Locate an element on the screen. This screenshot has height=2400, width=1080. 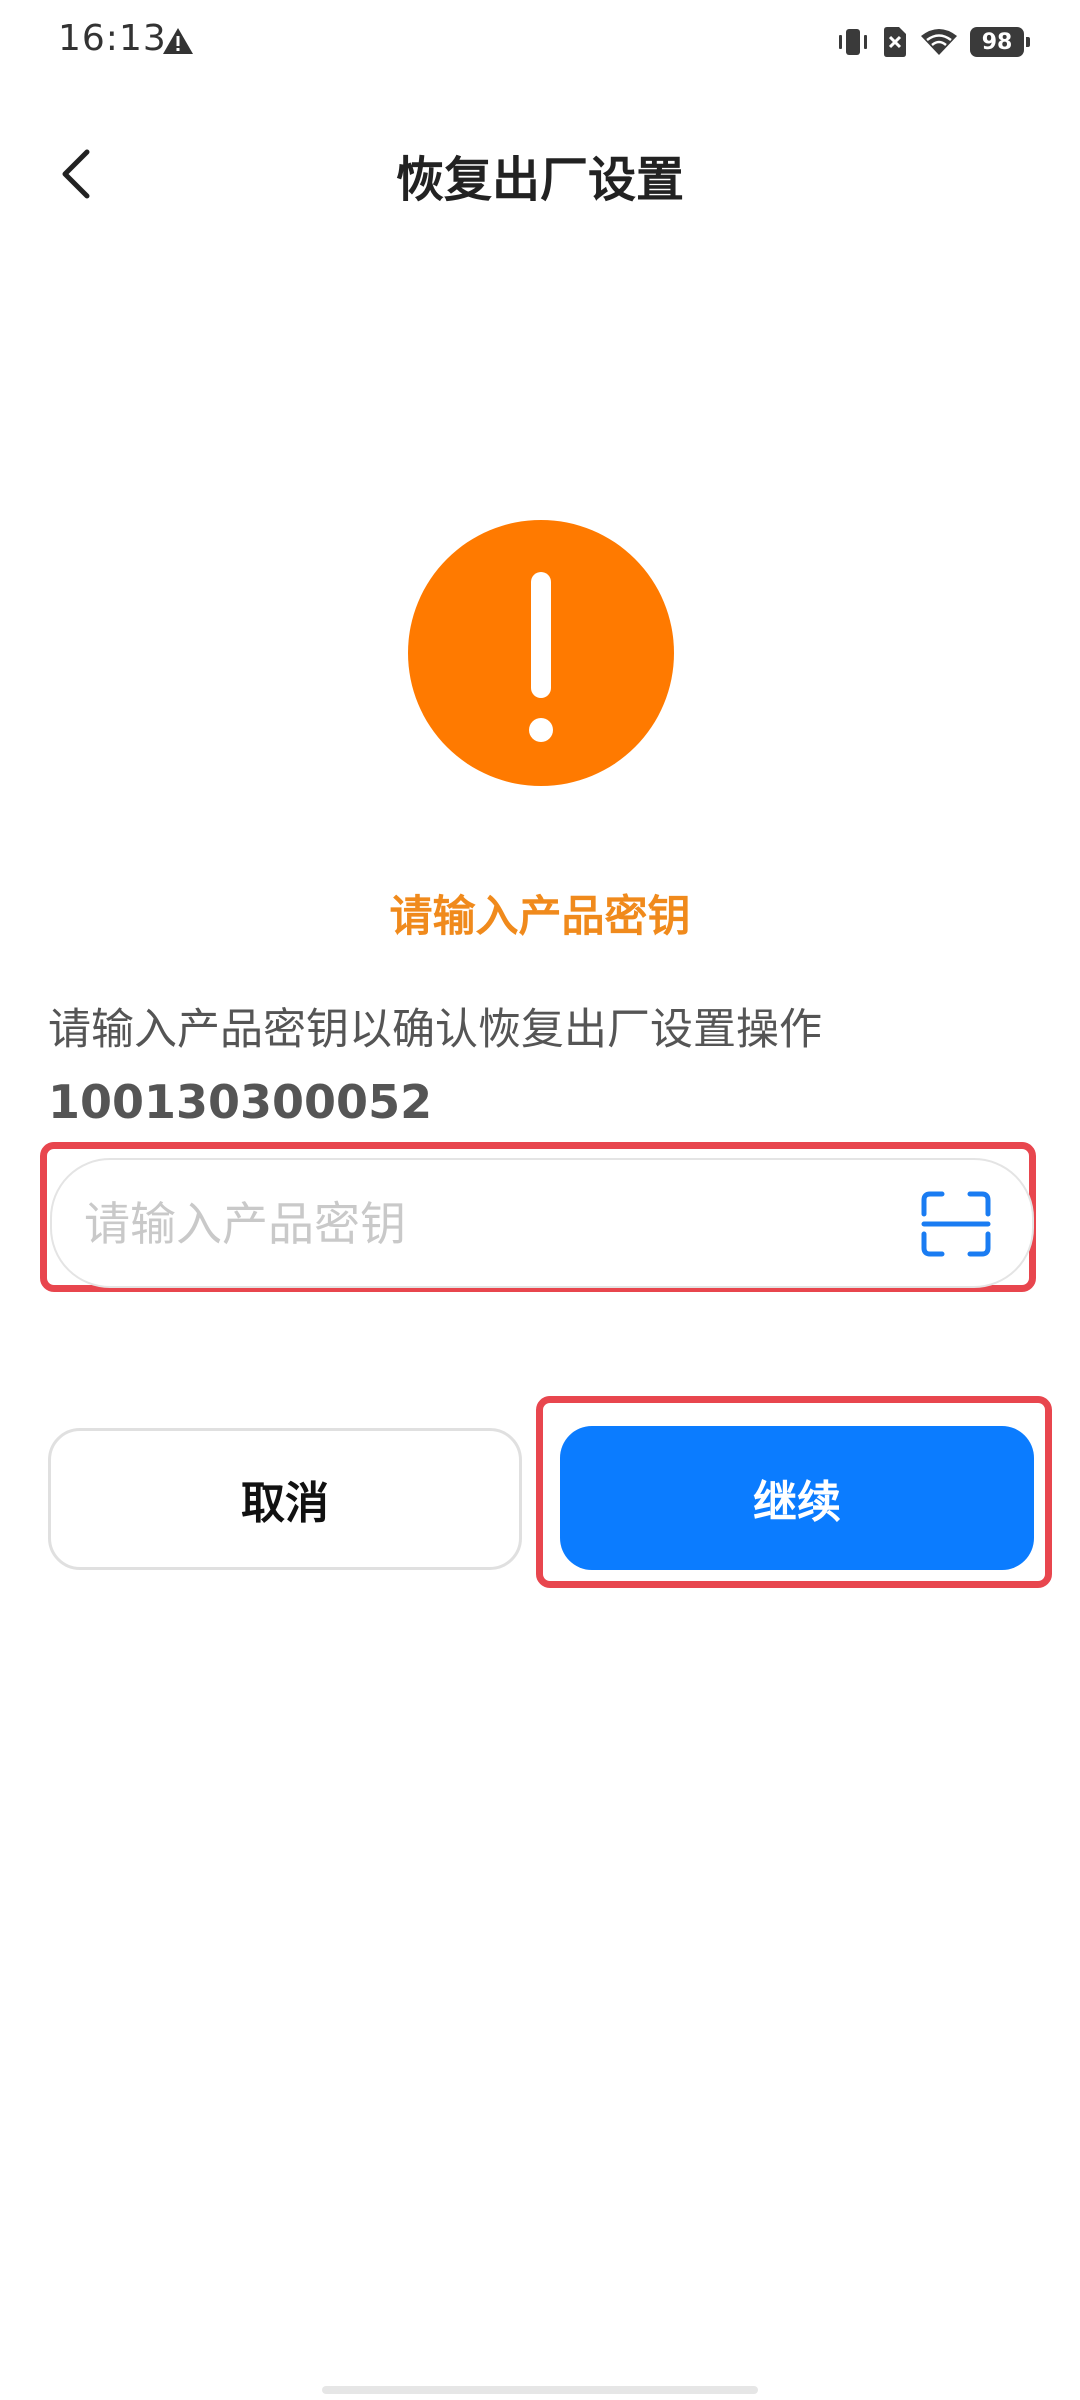
product-key-input is located at coordinates (504, 1224).